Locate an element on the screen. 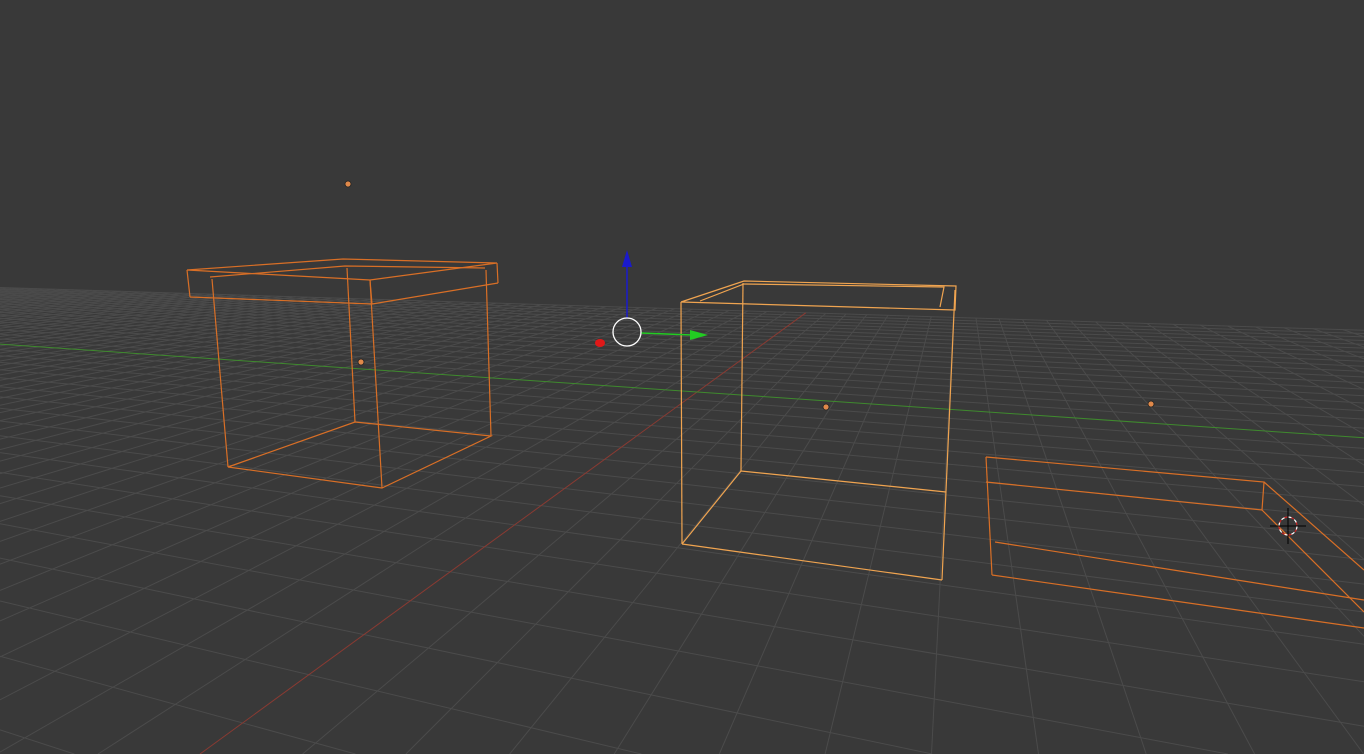 This screenshot has height=754, width=1364. tray-wireframe is located at coordinates (1174, 542).